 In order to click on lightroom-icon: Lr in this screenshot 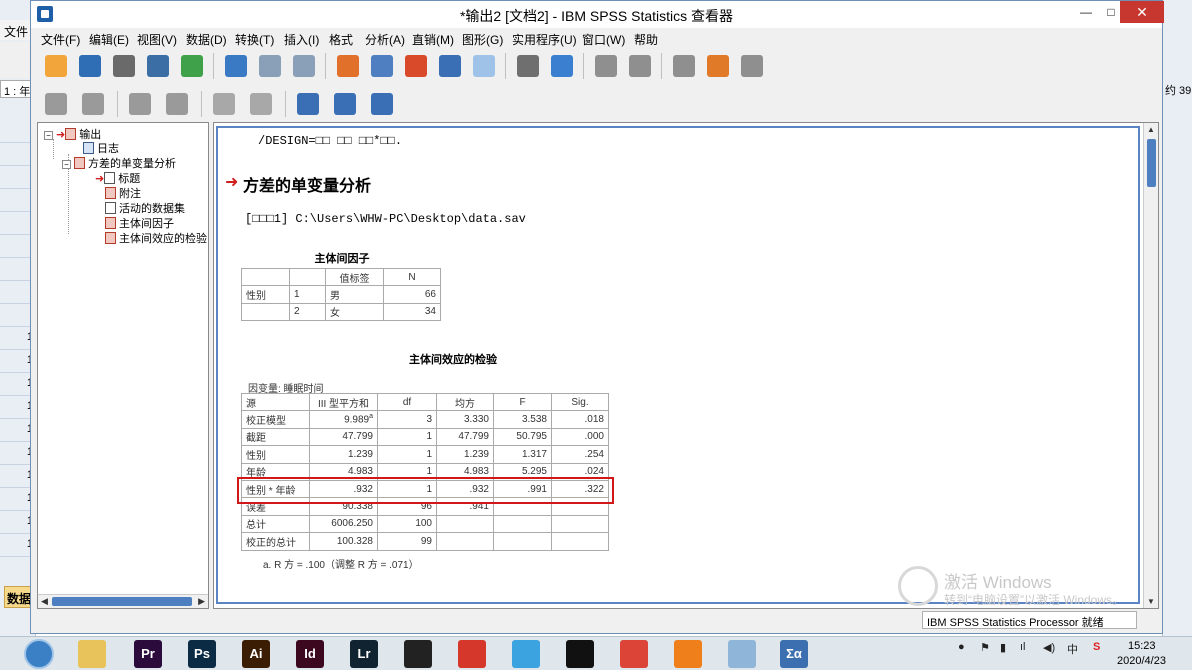, I will do `click(364, 654)`.